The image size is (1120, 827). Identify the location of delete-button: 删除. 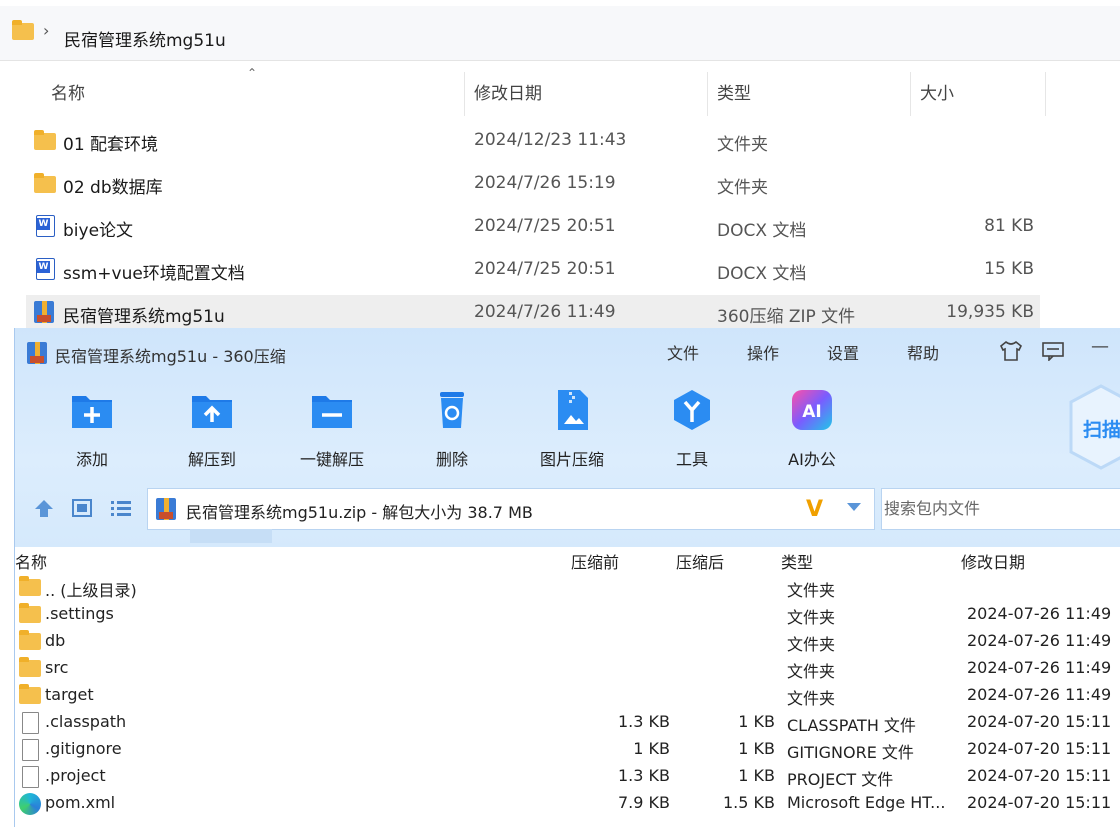
(452, 433).